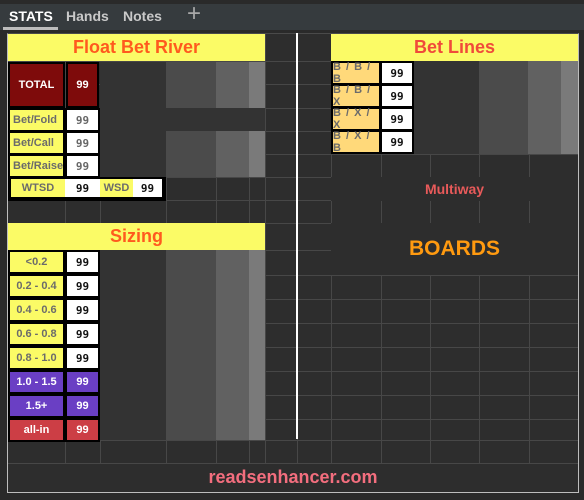 The image size is (584, 500). What do you see at coordinates (36, 166) in the screenshot?
I see `bet-raise-label: Bet/Raise` at bounding box center [36, 166].